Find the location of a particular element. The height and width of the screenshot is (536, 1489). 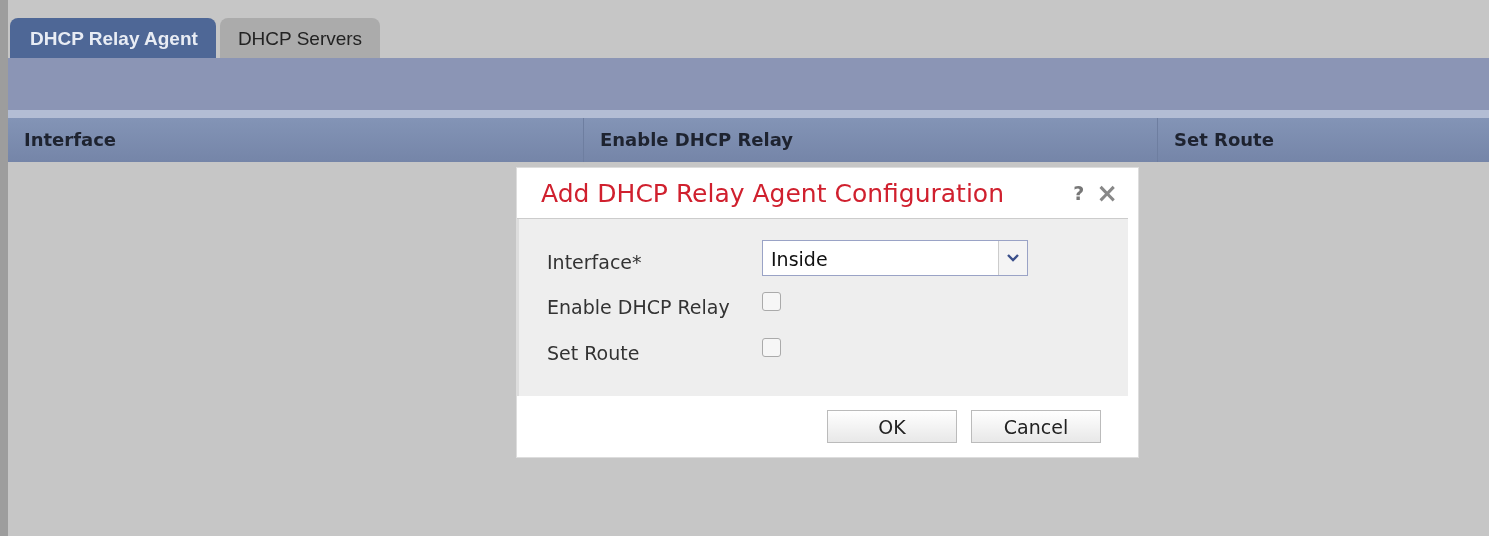

field-label: Set Route is located at coordinates (593, 353).